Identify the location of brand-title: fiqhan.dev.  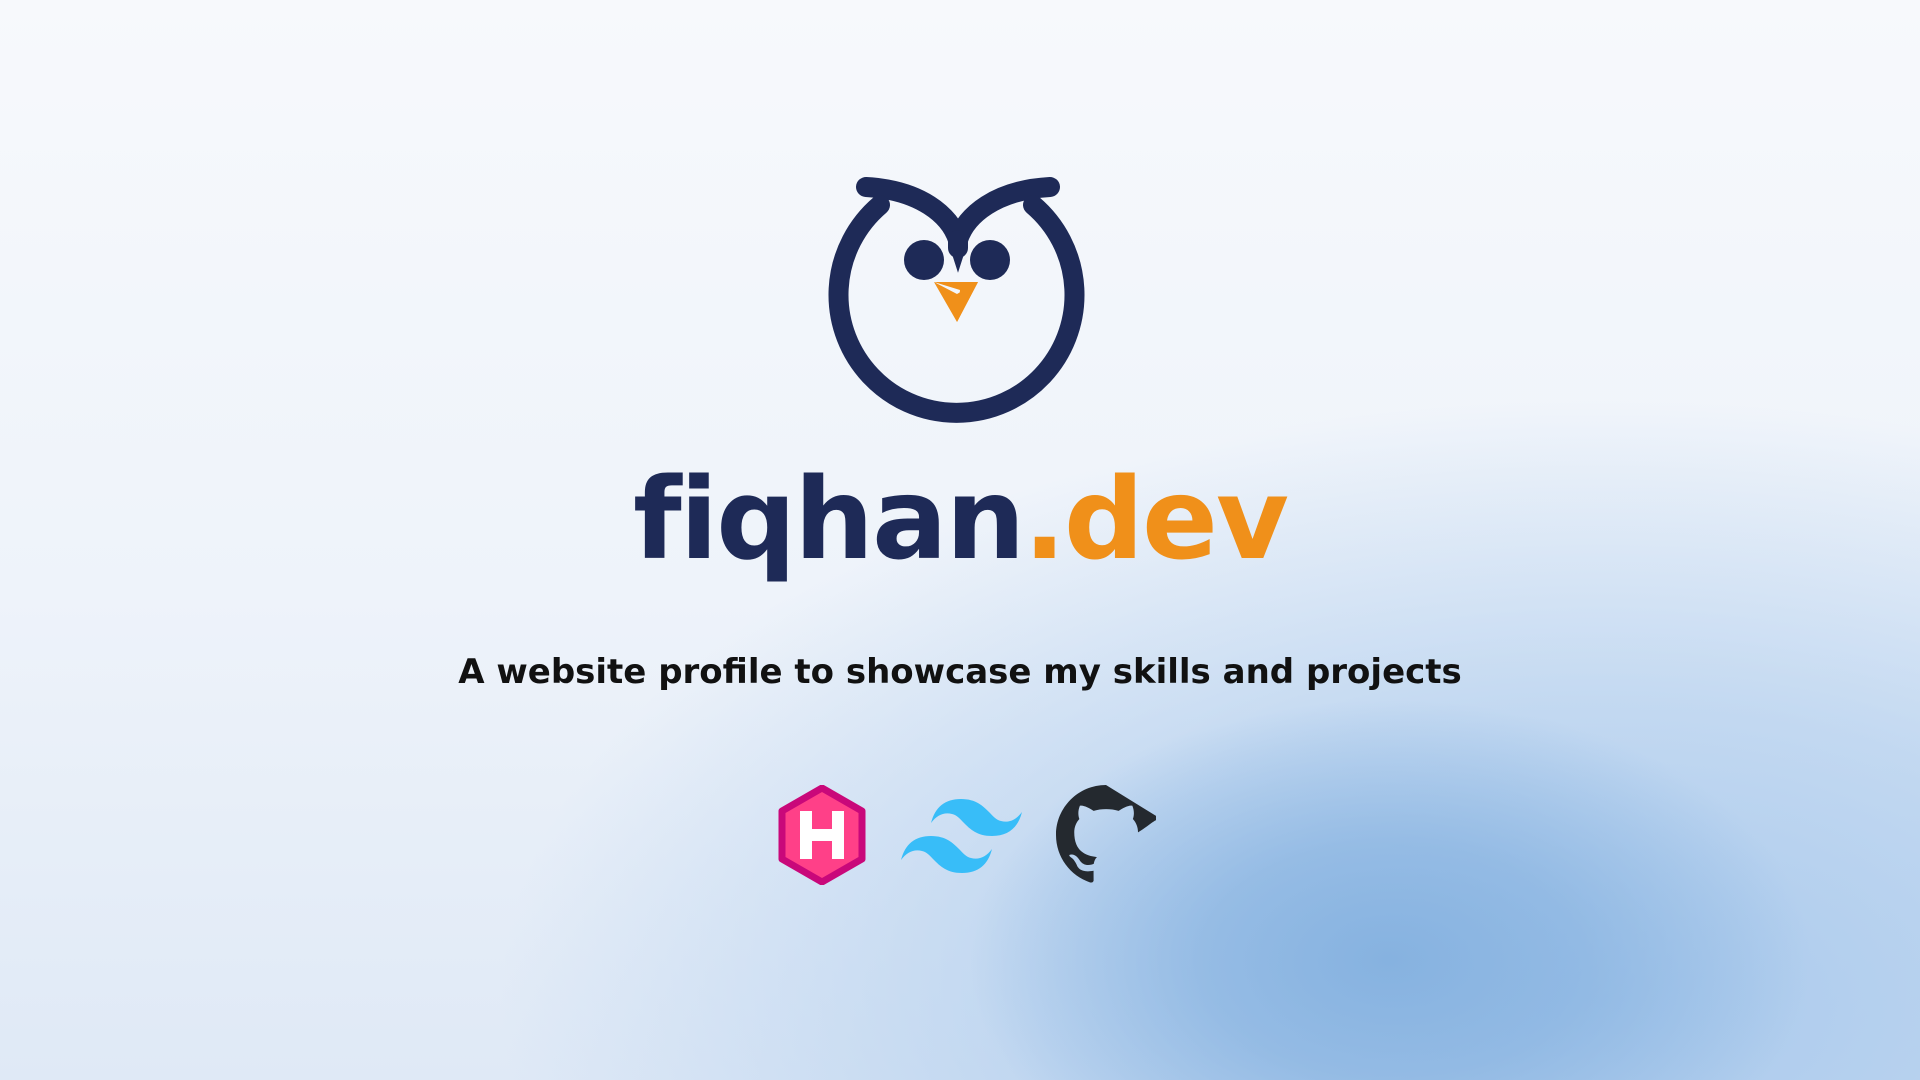
(960, 520).